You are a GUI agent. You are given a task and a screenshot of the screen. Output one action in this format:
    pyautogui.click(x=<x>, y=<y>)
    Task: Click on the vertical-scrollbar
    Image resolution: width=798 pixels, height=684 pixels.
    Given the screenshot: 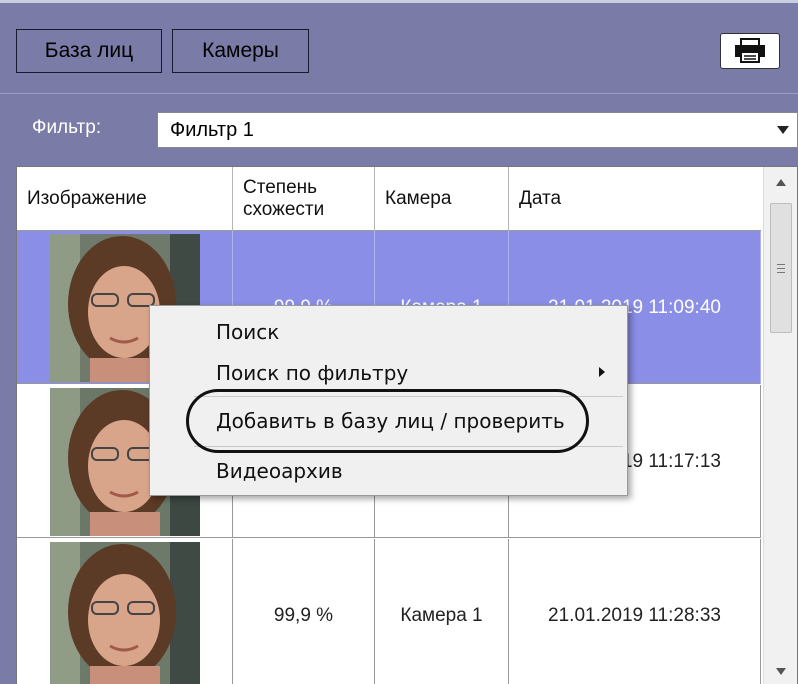 What is the action you would take?
    pyautogui.click(x=780, y=425)
    